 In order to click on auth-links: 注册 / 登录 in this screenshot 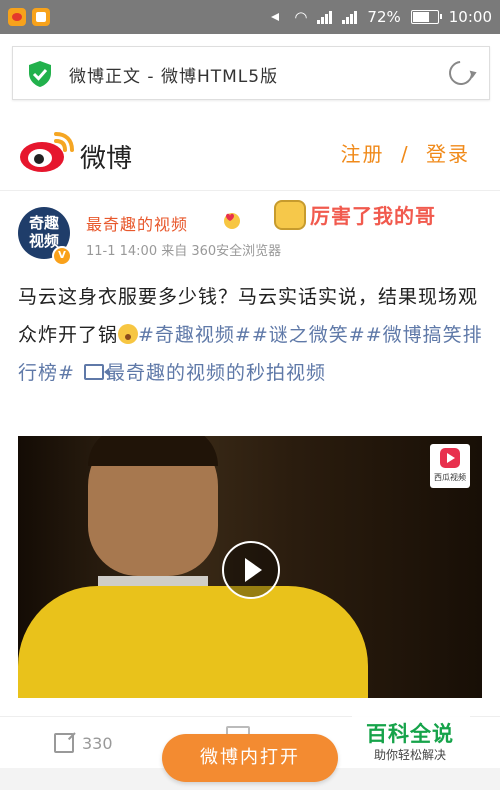, I will do `click(405, 152)`.